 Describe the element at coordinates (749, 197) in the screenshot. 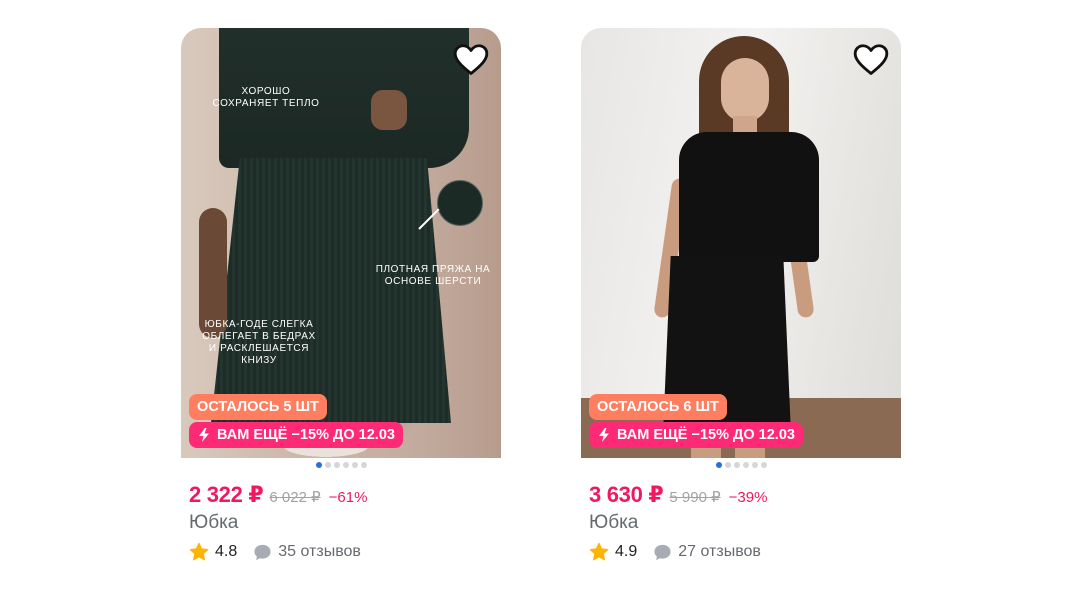

I see `top-shape` at that location.